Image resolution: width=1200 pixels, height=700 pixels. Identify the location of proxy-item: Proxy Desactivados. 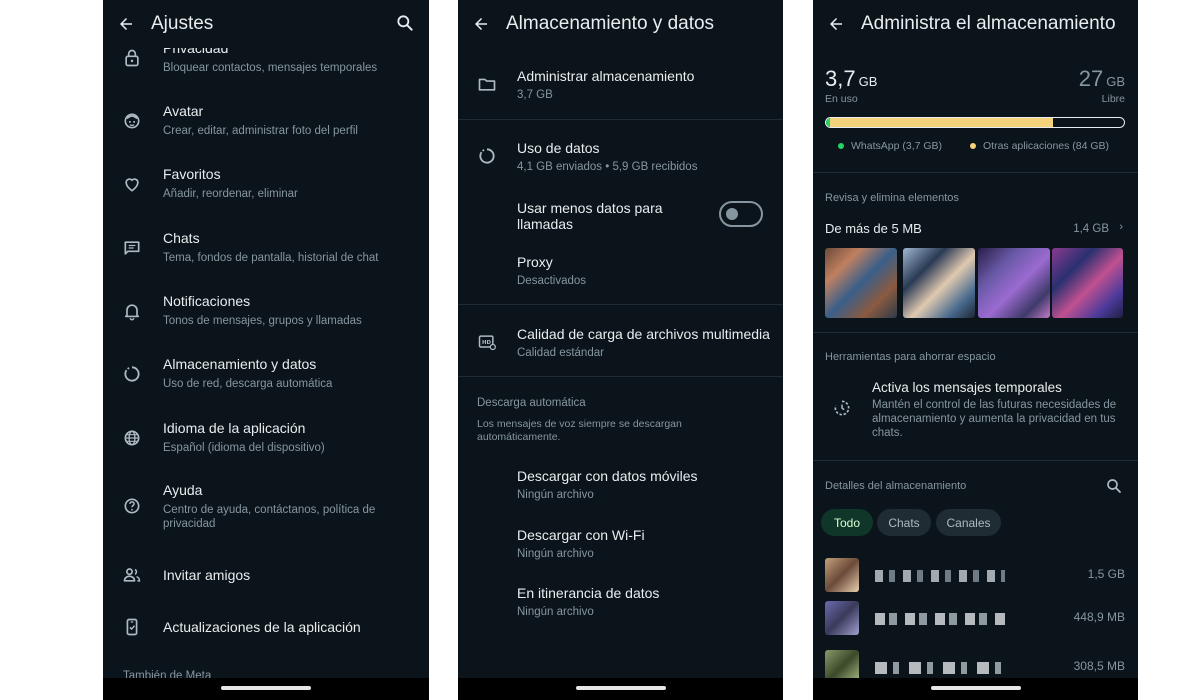
(620, 272).